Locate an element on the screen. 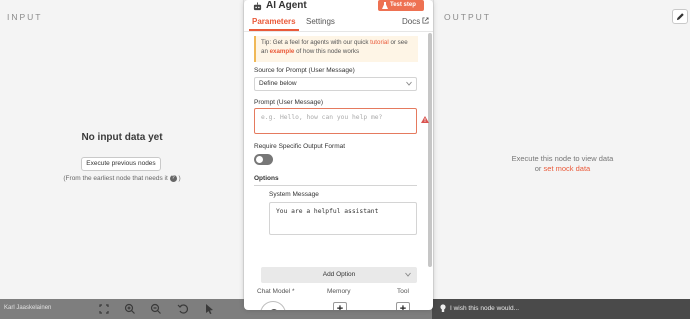  output-format-toggle is located at coordinates (263, 159).